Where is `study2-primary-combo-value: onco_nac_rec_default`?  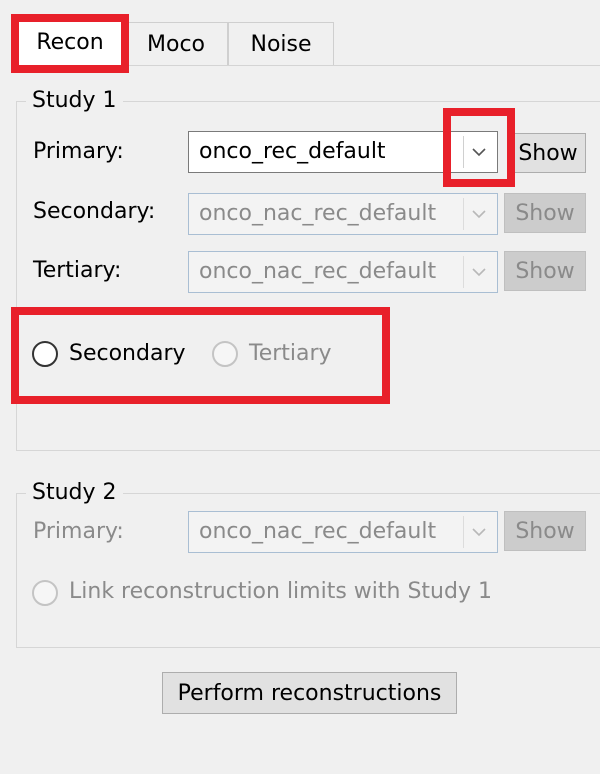
study2-primary-combo-value: onco_nac_rec_default is located at coordinates (318, 531).